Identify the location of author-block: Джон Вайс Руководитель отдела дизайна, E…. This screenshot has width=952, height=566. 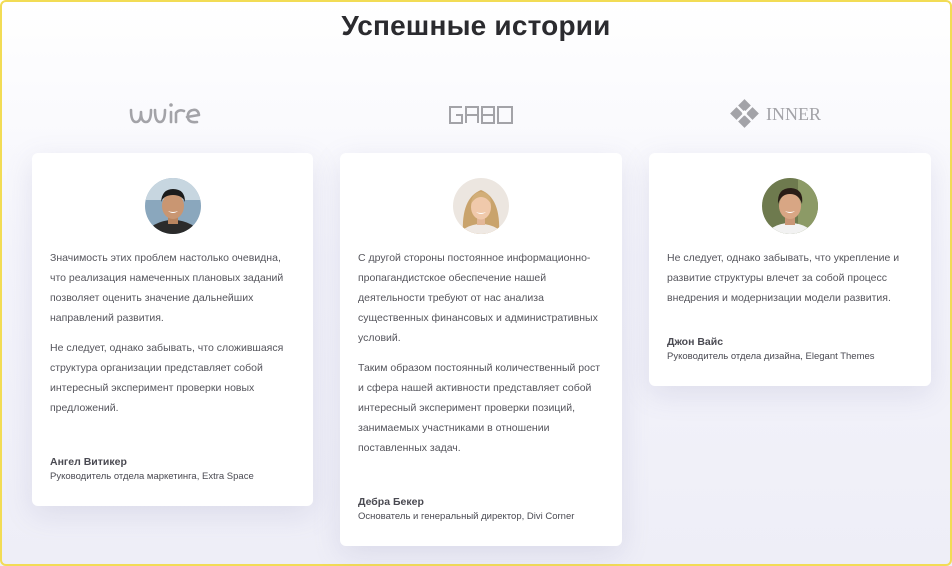
(792, 349).